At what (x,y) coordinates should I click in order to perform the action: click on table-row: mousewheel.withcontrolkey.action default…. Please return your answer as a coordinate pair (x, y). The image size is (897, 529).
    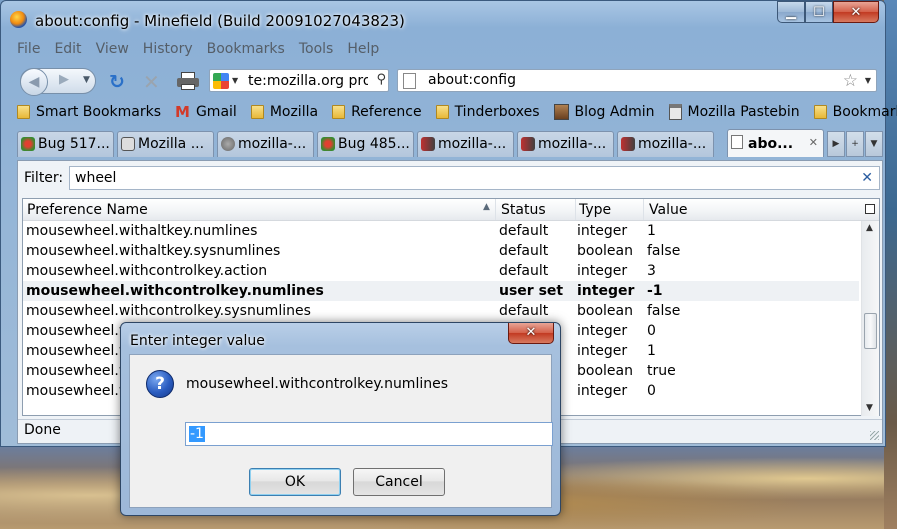
    Looking at the image, I should click on (441, 271).